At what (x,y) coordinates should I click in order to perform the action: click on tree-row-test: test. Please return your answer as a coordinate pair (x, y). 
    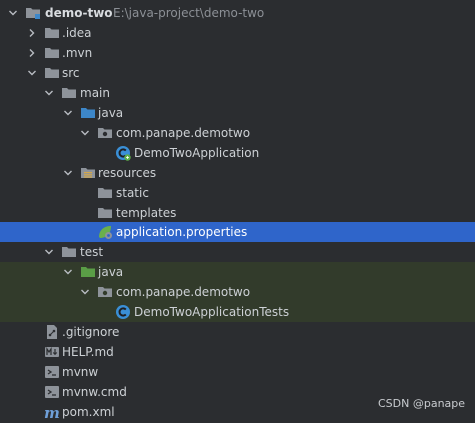
    Looking at the image, I should click on (237, 252).